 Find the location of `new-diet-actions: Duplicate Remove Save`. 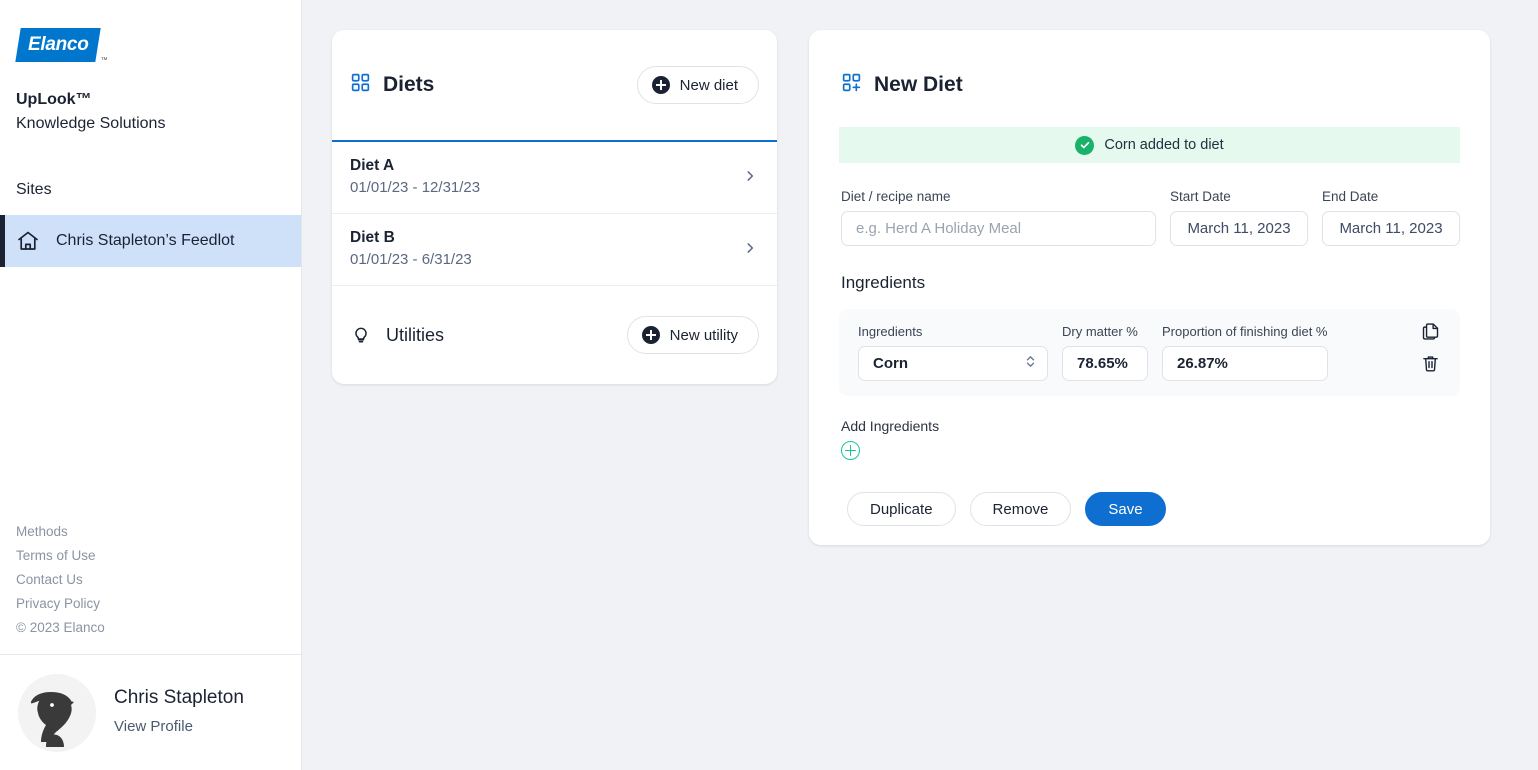

new-diet-actions: Duplicate Remove Save is located at coordinates (1149, 493).